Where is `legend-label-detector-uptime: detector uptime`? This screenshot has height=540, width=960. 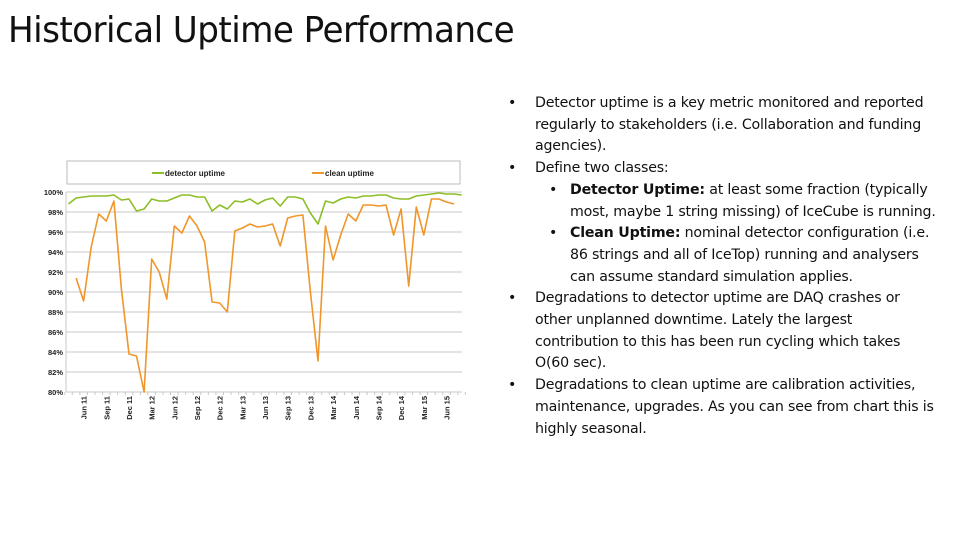 legend-label-detector-uptime: detector uptime is located at coordinates (195, 173).